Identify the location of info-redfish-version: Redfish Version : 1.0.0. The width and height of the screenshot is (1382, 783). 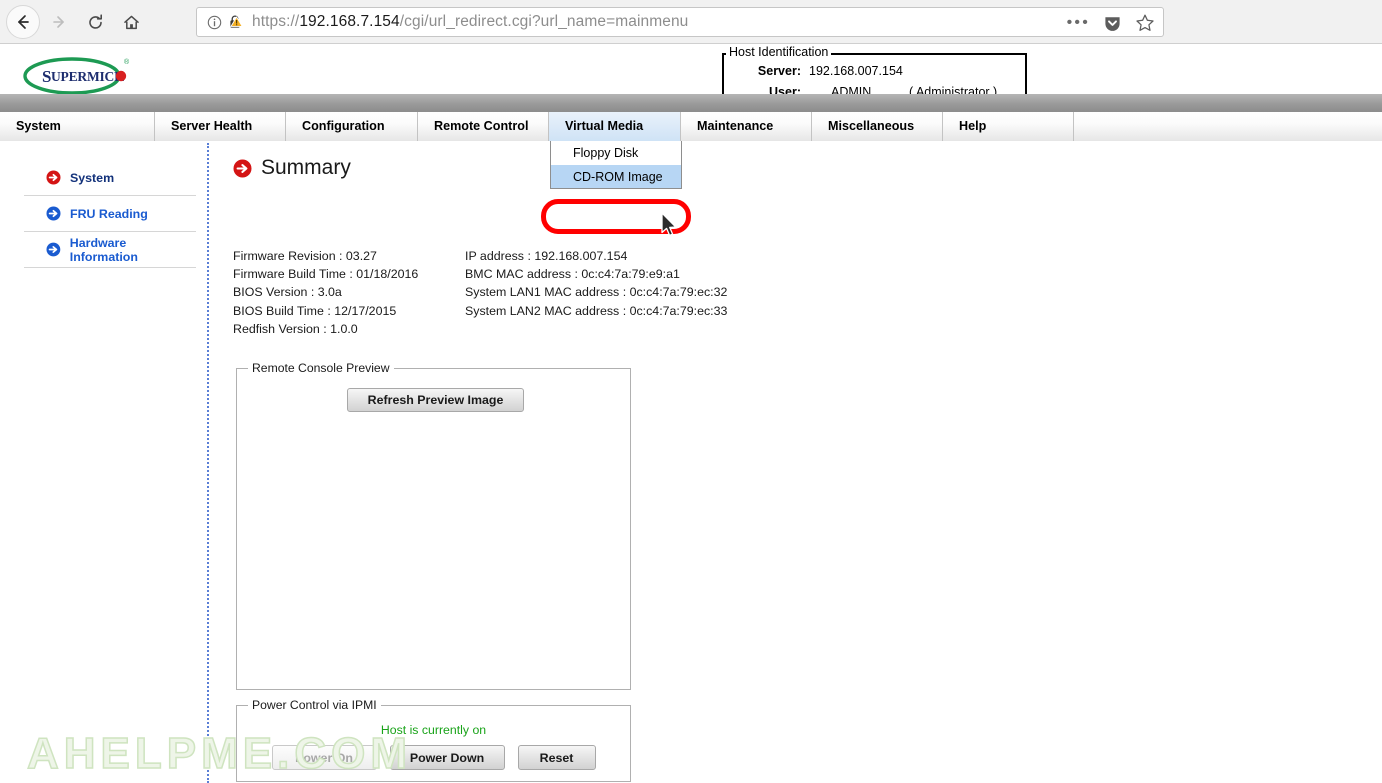
(295, 328).